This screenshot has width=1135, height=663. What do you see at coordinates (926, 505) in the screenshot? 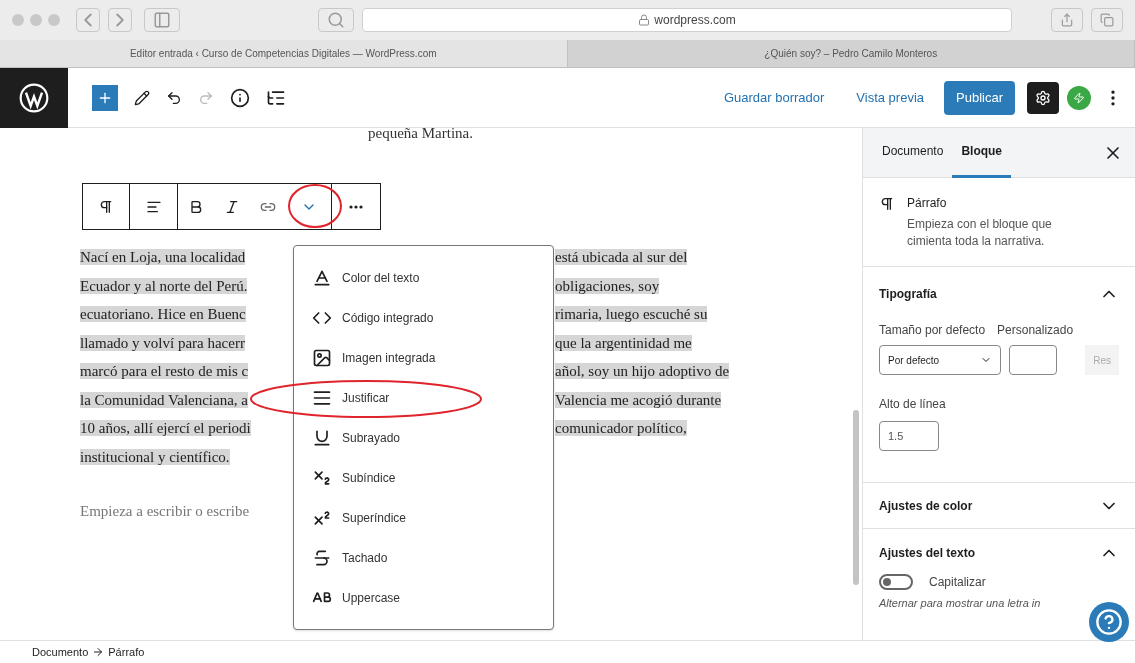
I see `panel-title: Ajustes de color` at bounding box center [926, 505].